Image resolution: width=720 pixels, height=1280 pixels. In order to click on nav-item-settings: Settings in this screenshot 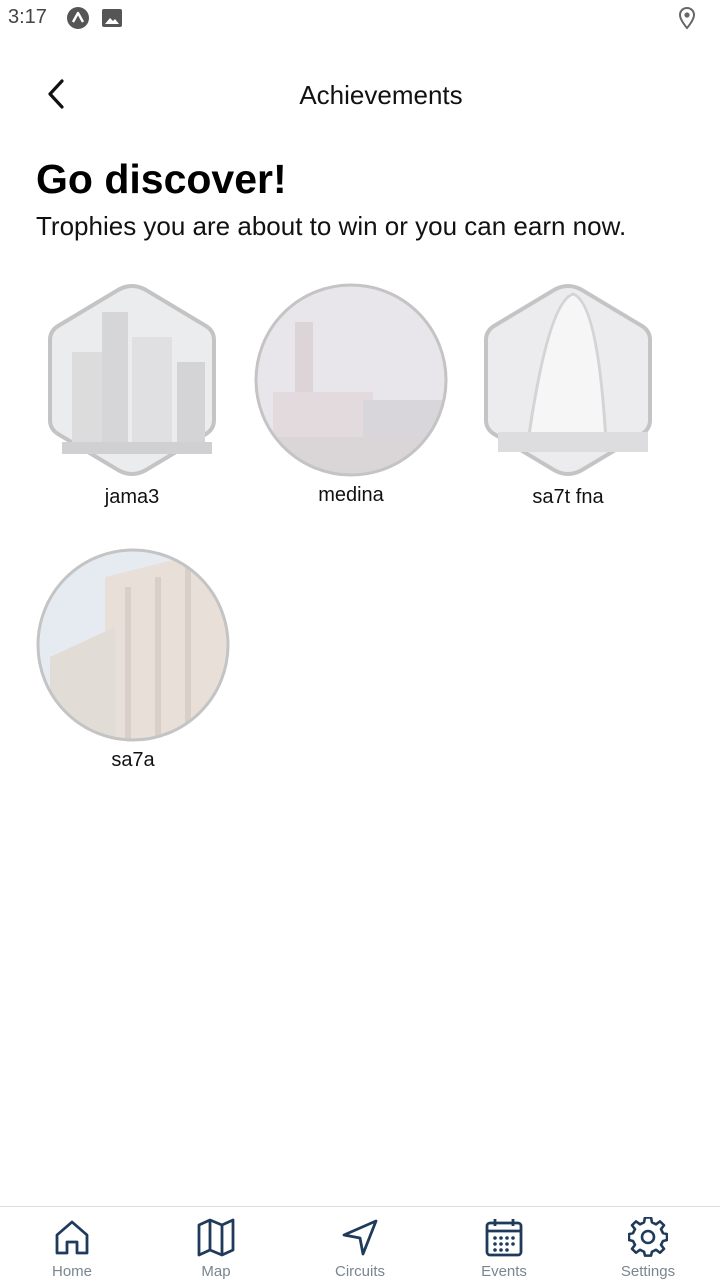, I will do `click(648, 1243)`.